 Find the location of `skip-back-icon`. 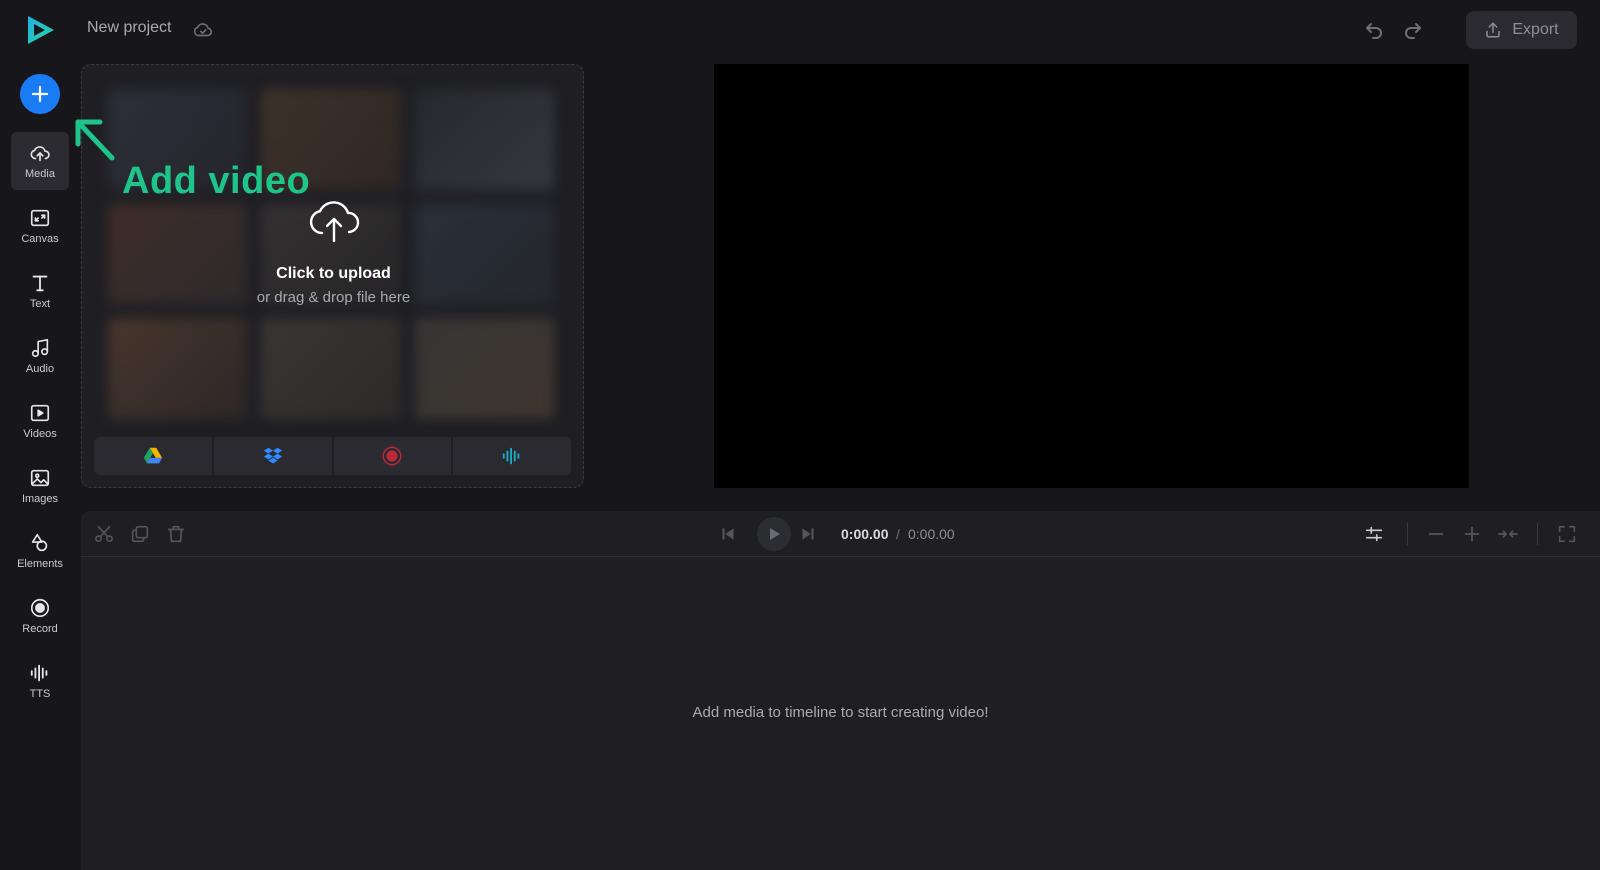

skip-back-icon is located at coordinates (728, 534).